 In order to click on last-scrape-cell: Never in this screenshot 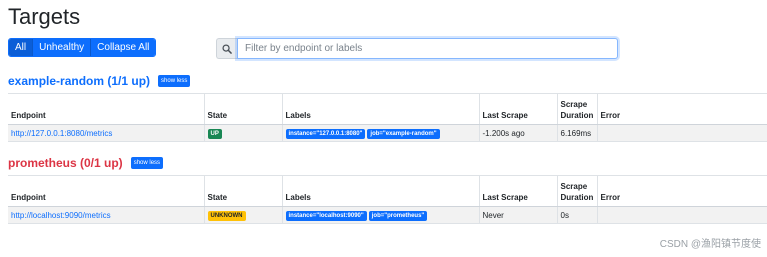, I will do `click(517, 215)`.